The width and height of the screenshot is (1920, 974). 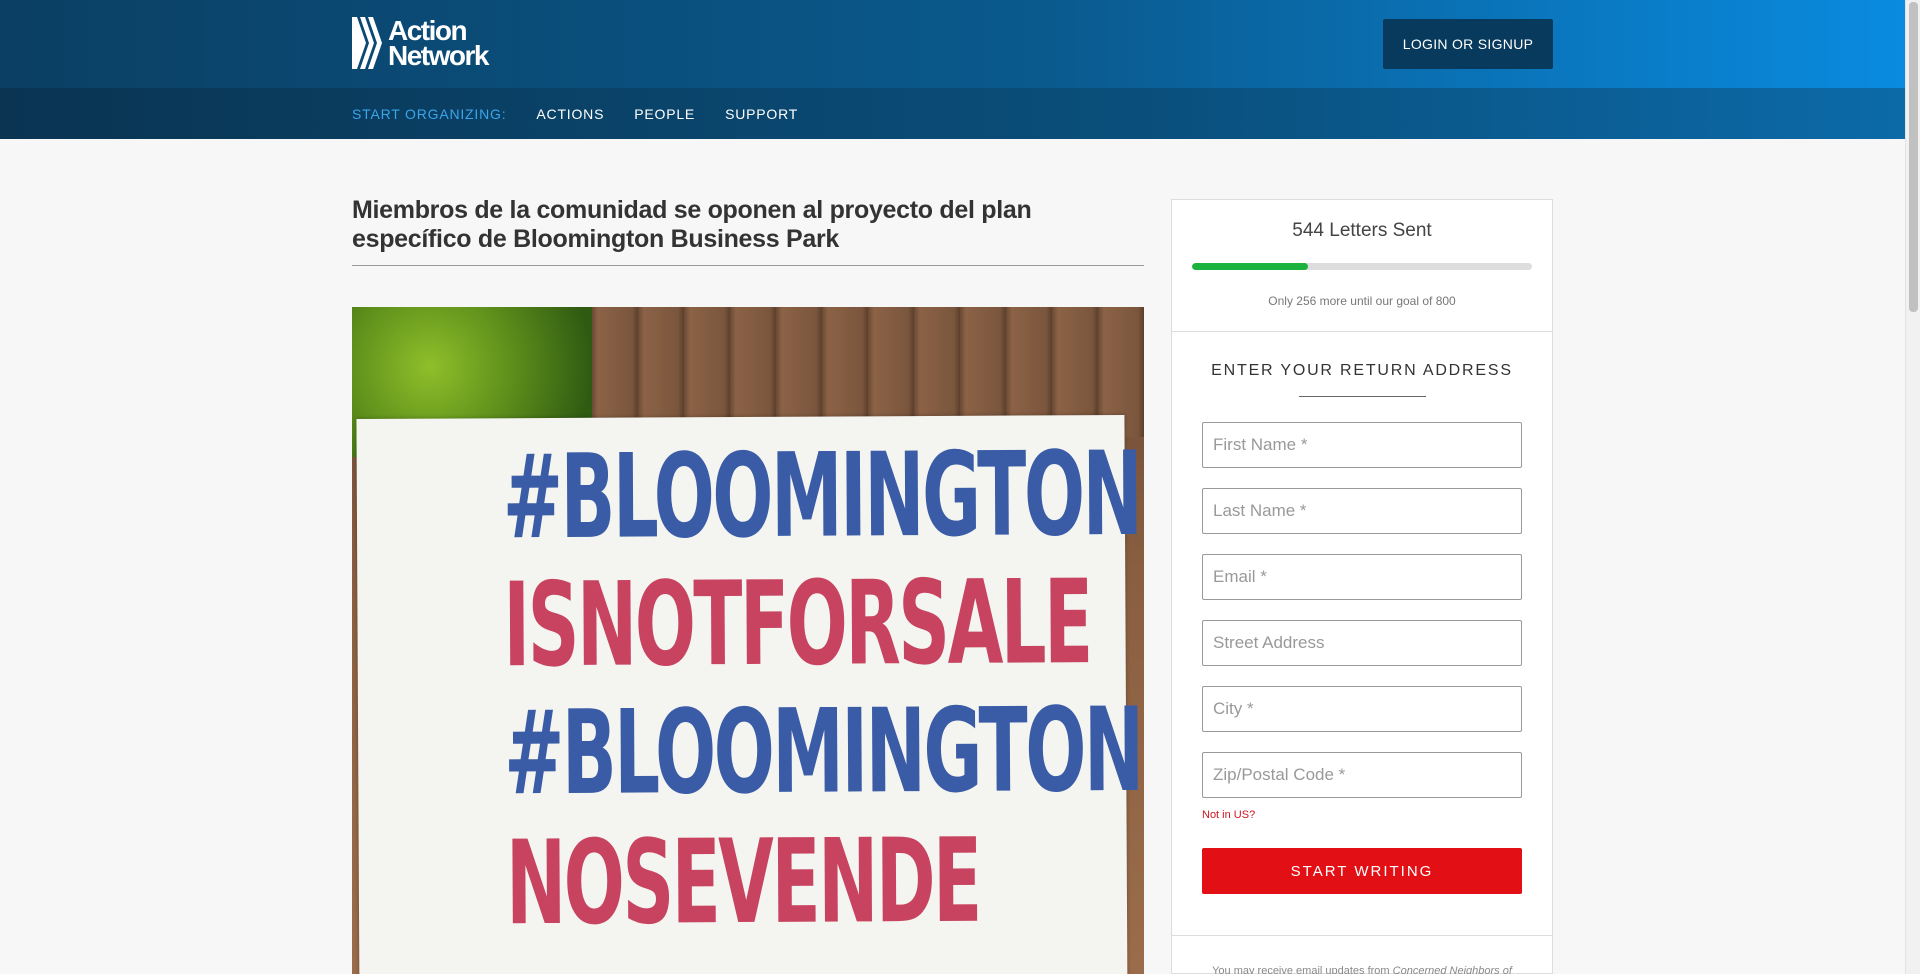 I want to click on logo-line-2: Network, so click(x=438, y=55).